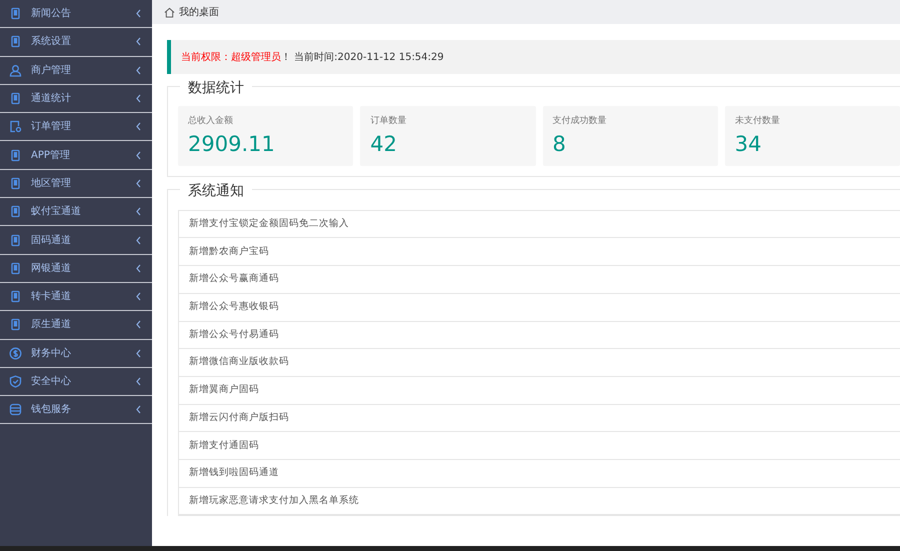 The height and width of the screenshot is (551, 900). Describe the element at coordinates (76, 354) in the screenshot. I see `sidebar-item: 财务中心` at that location.